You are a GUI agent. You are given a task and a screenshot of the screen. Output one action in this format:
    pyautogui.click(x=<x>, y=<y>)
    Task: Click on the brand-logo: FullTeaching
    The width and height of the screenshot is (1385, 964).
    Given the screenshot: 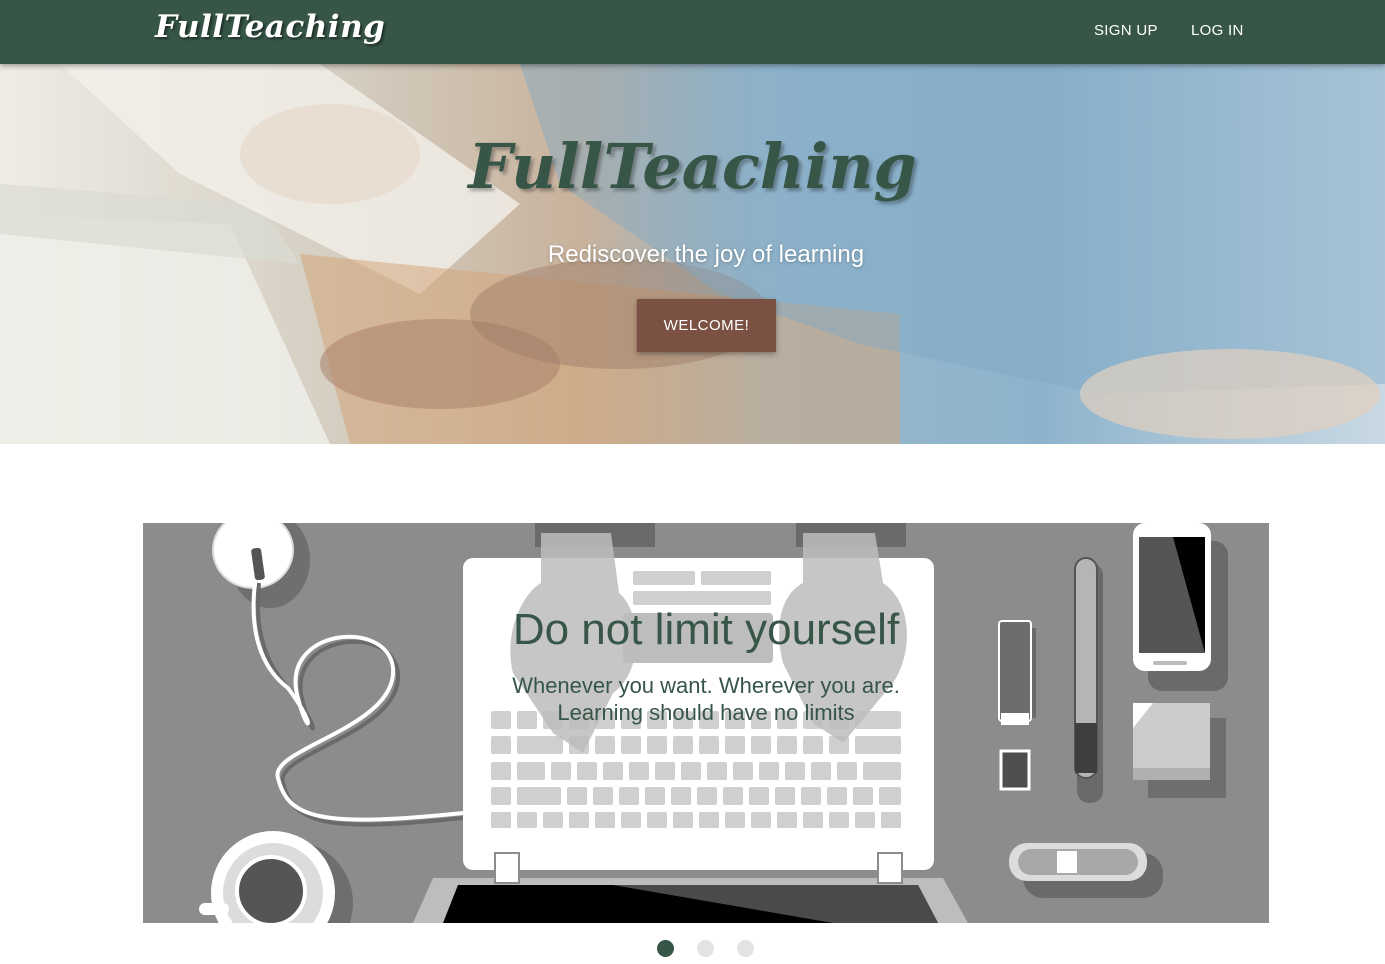 What is the action you would take?
    pyautogui.click(x=270, y=27)
    